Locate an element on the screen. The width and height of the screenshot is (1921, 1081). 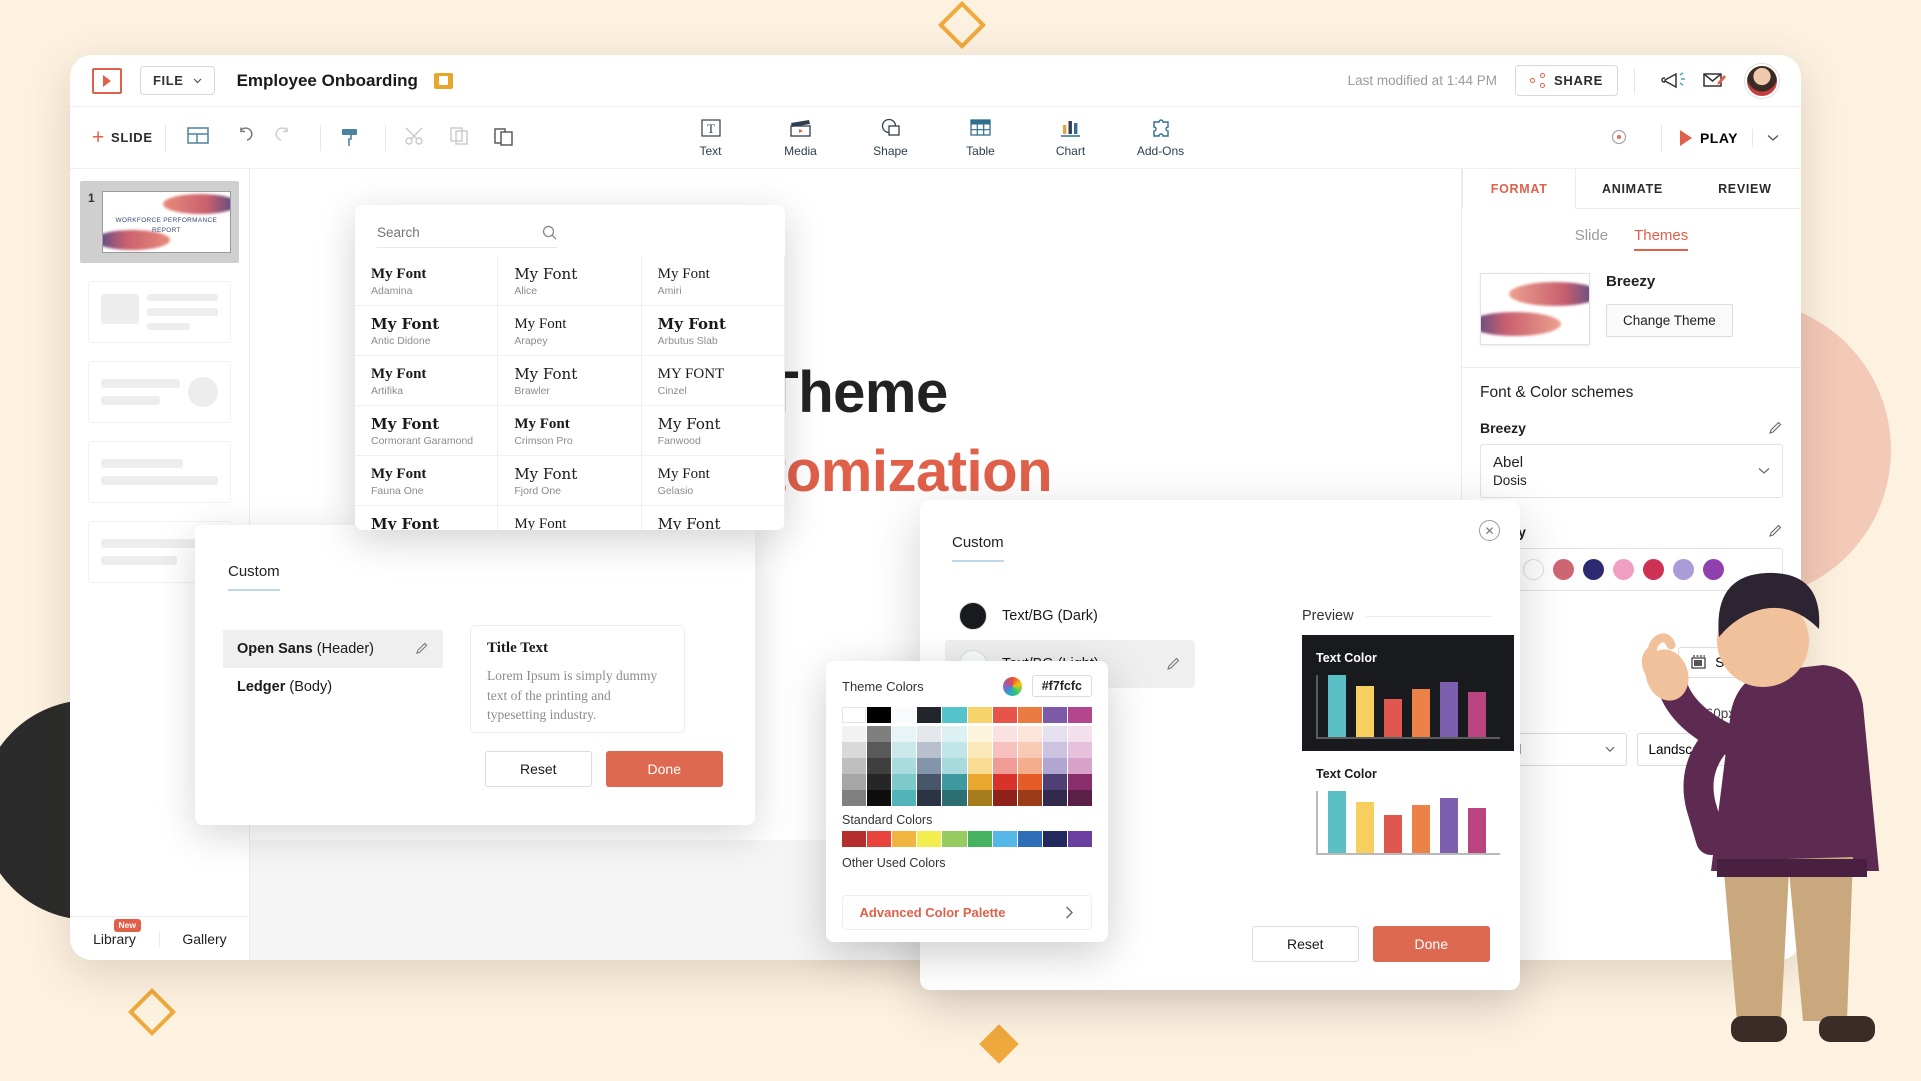
font-role-item: Open Sans (Header) is located at coordinates (333, 649).